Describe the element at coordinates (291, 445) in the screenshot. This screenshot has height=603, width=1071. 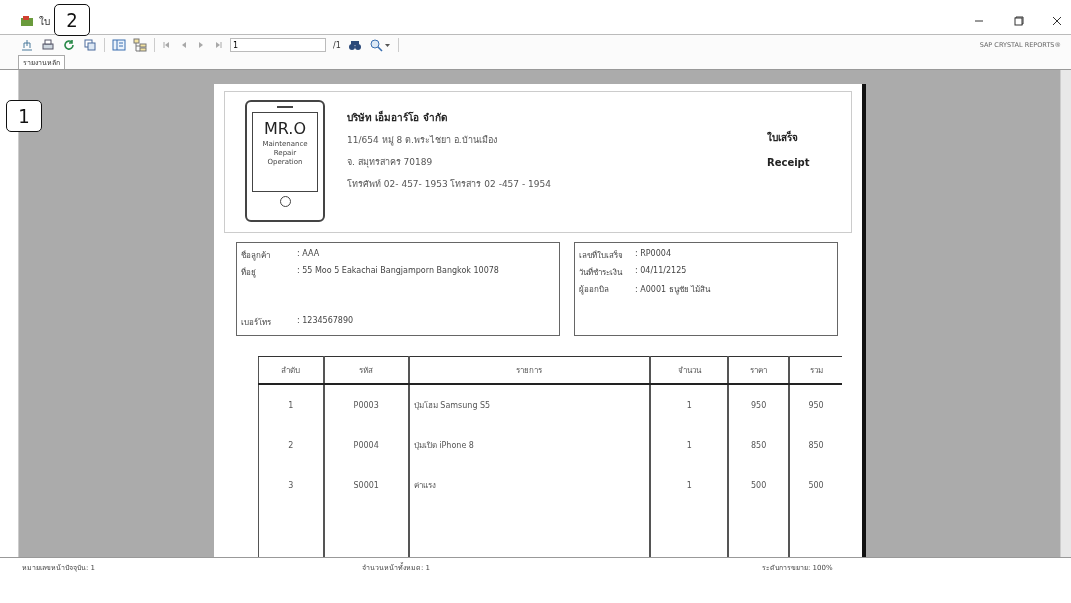
I see `table-cell: 2` at that location.